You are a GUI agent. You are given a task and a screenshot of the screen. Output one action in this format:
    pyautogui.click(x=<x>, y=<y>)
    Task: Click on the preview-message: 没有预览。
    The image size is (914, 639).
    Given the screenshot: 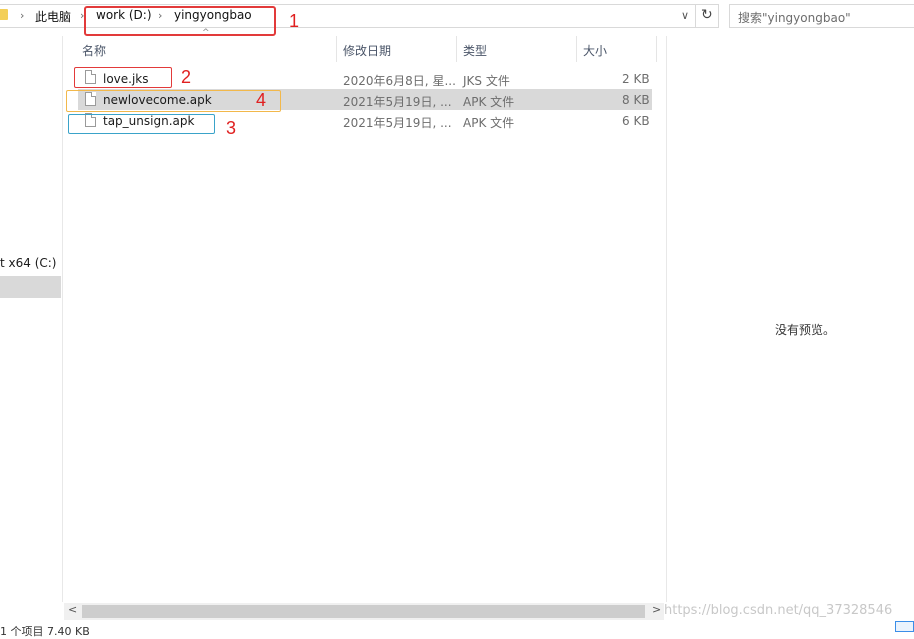 What is the action you would take?
    pyautogui.click(x=805, y=330)
    